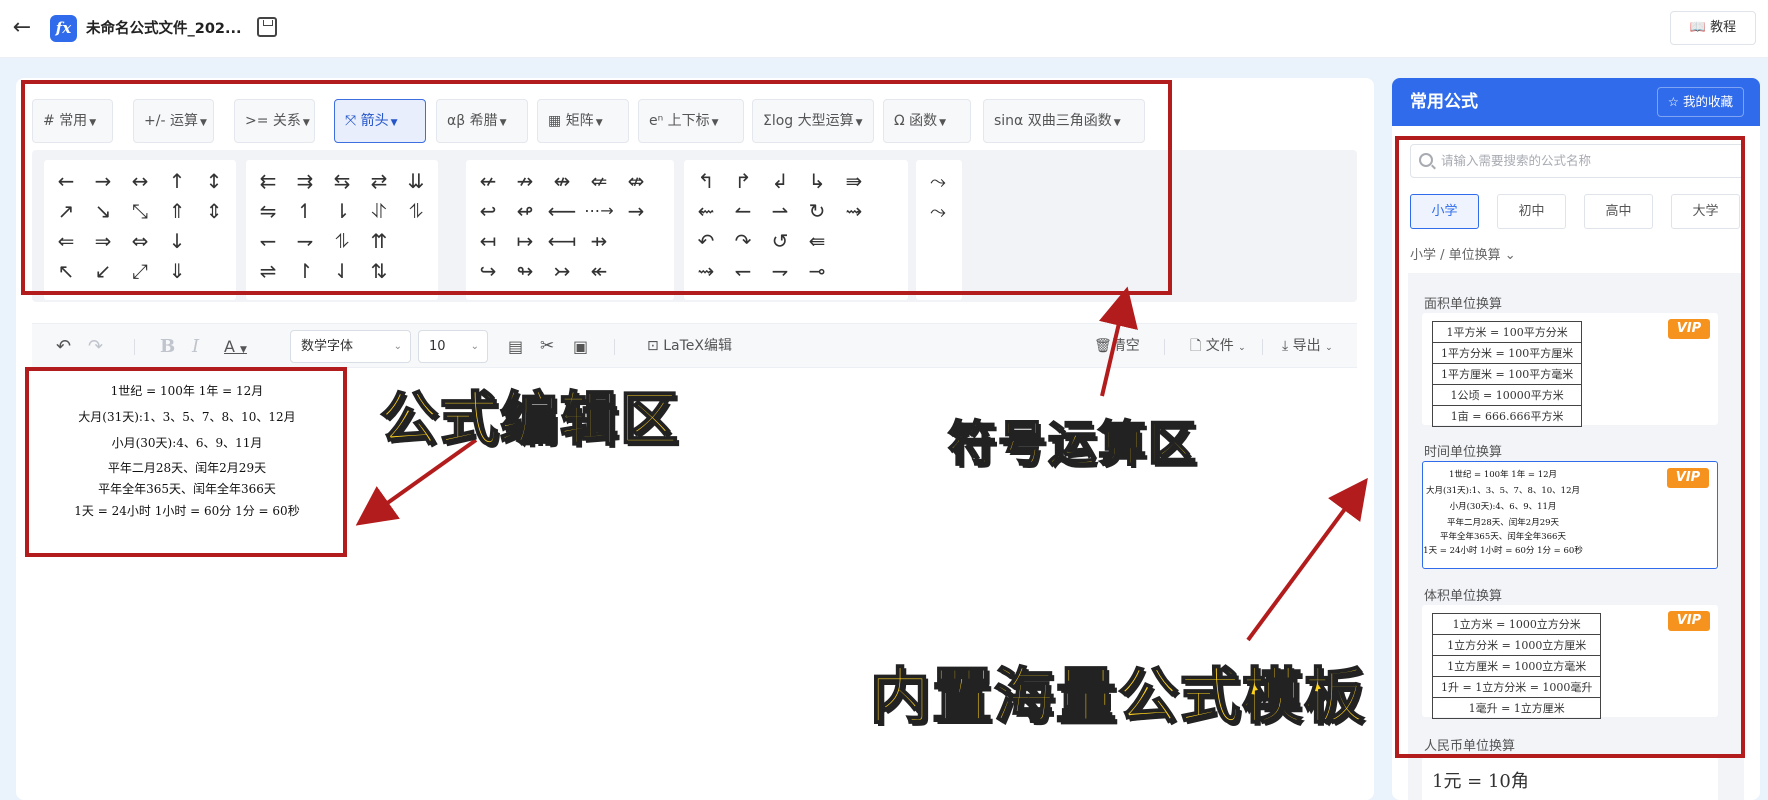 The image size is (1768, 800). What do you see at coordinates (1117, 697) in the screenshot?
I see `template-area-caption: 内置海量公式模板` at bounding box center [1117, 697].